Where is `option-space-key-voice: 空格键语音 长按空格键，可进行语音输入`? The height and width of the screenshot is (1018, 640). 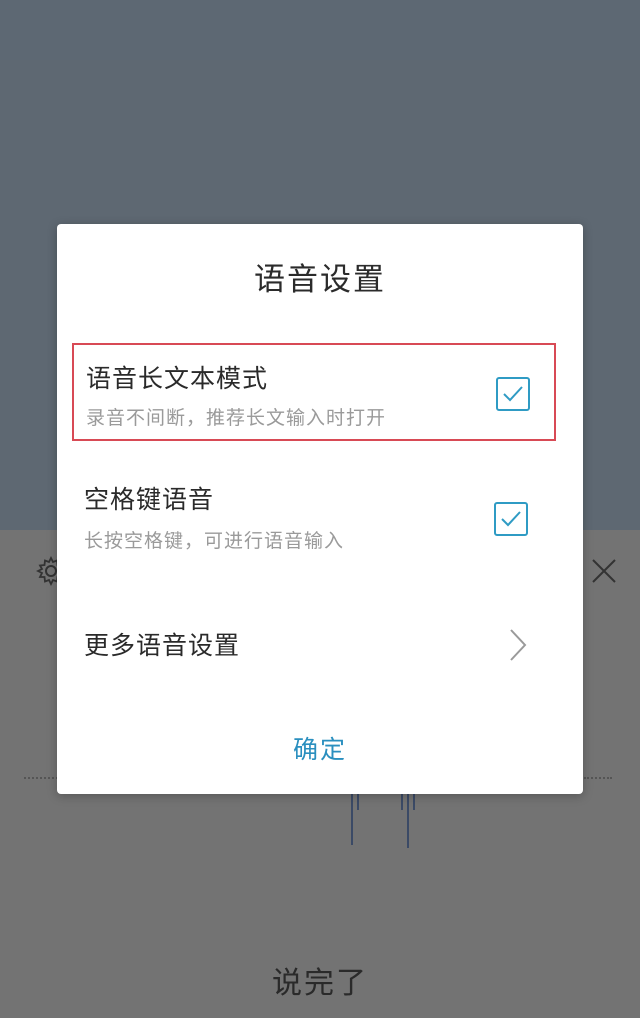 option-space-key-voice: 空格键语音 长按空格键，可进行语音输入 is located at coordinates (314, 516).